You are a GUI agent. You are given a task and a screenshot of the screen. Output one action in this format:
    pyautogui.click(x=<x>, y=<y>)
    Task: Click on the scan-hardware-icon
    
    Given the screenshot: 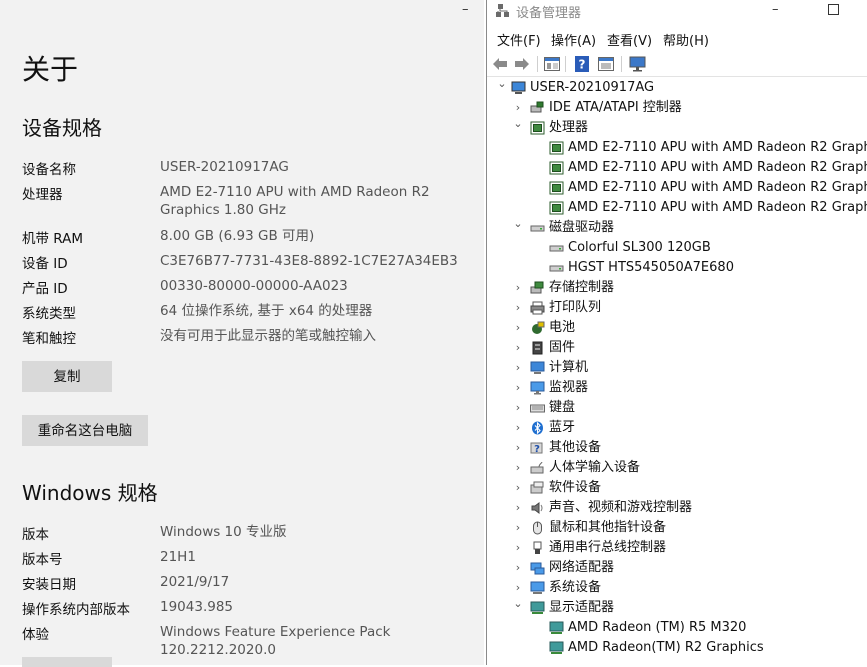 What is the action you would take?
    pyautogui.click(x=606, y=64)
    